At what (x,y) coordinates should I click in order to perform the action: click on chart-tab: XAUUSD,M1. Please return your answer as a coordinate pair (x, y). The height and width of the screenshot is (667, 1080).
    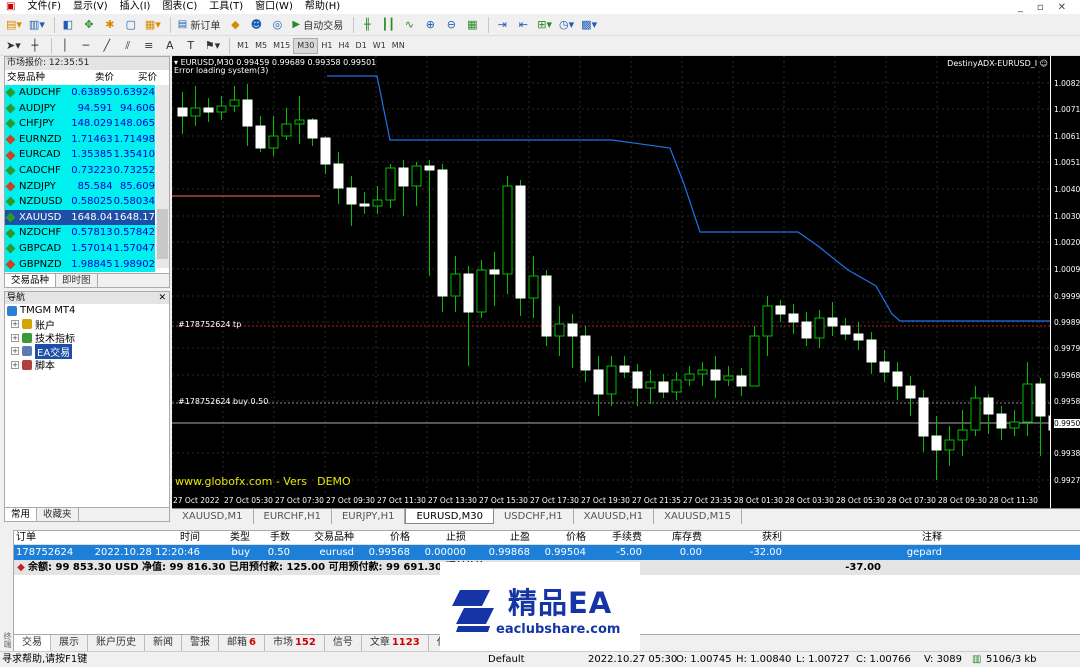
    Looking at the image, I should click on (213, 516).